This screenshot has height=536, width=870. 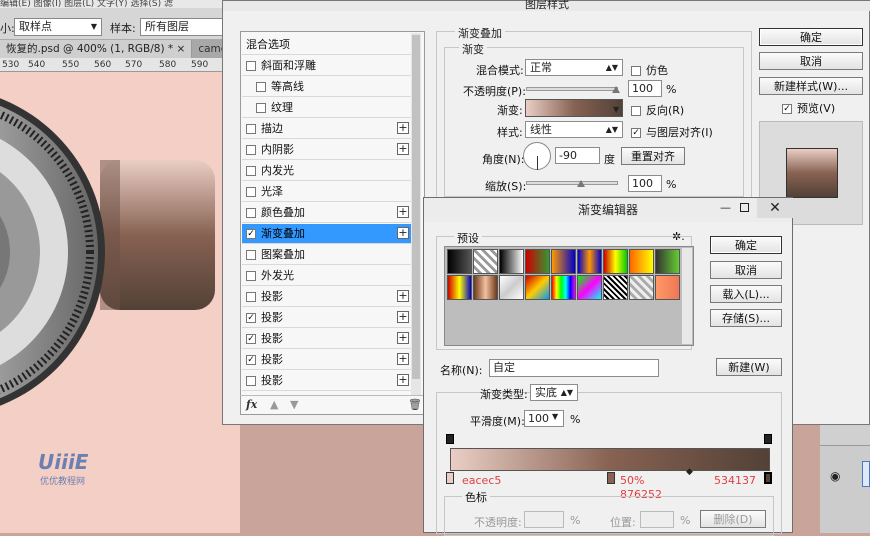 What do you see at coordinates (775, 208) in the screenshot?
I see `close-icon: ✕` at bounding box center [775, 208].